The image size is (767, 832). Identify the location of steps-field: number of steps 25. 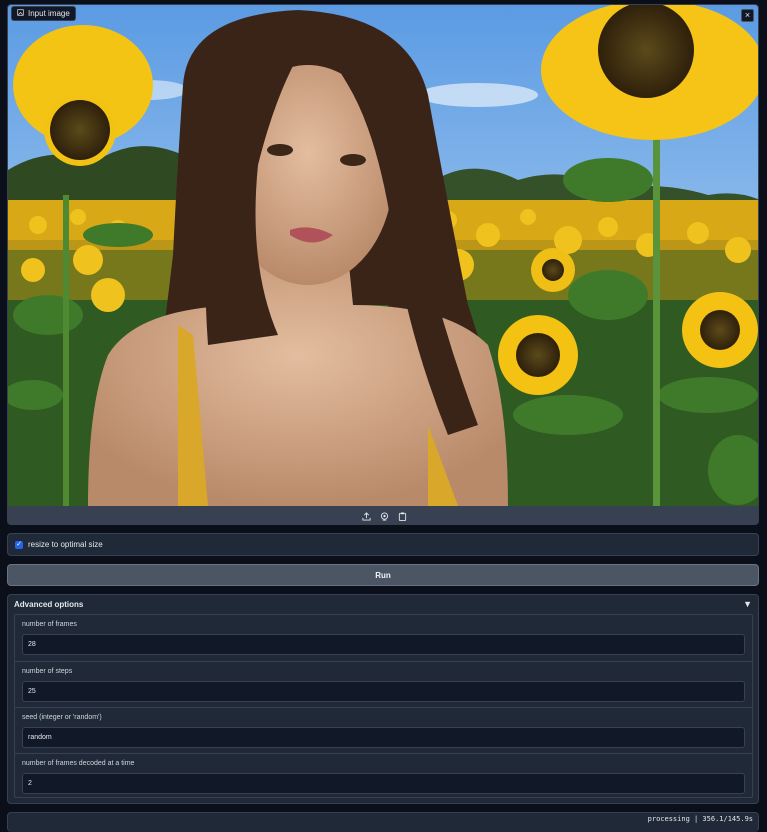
(383, 684).